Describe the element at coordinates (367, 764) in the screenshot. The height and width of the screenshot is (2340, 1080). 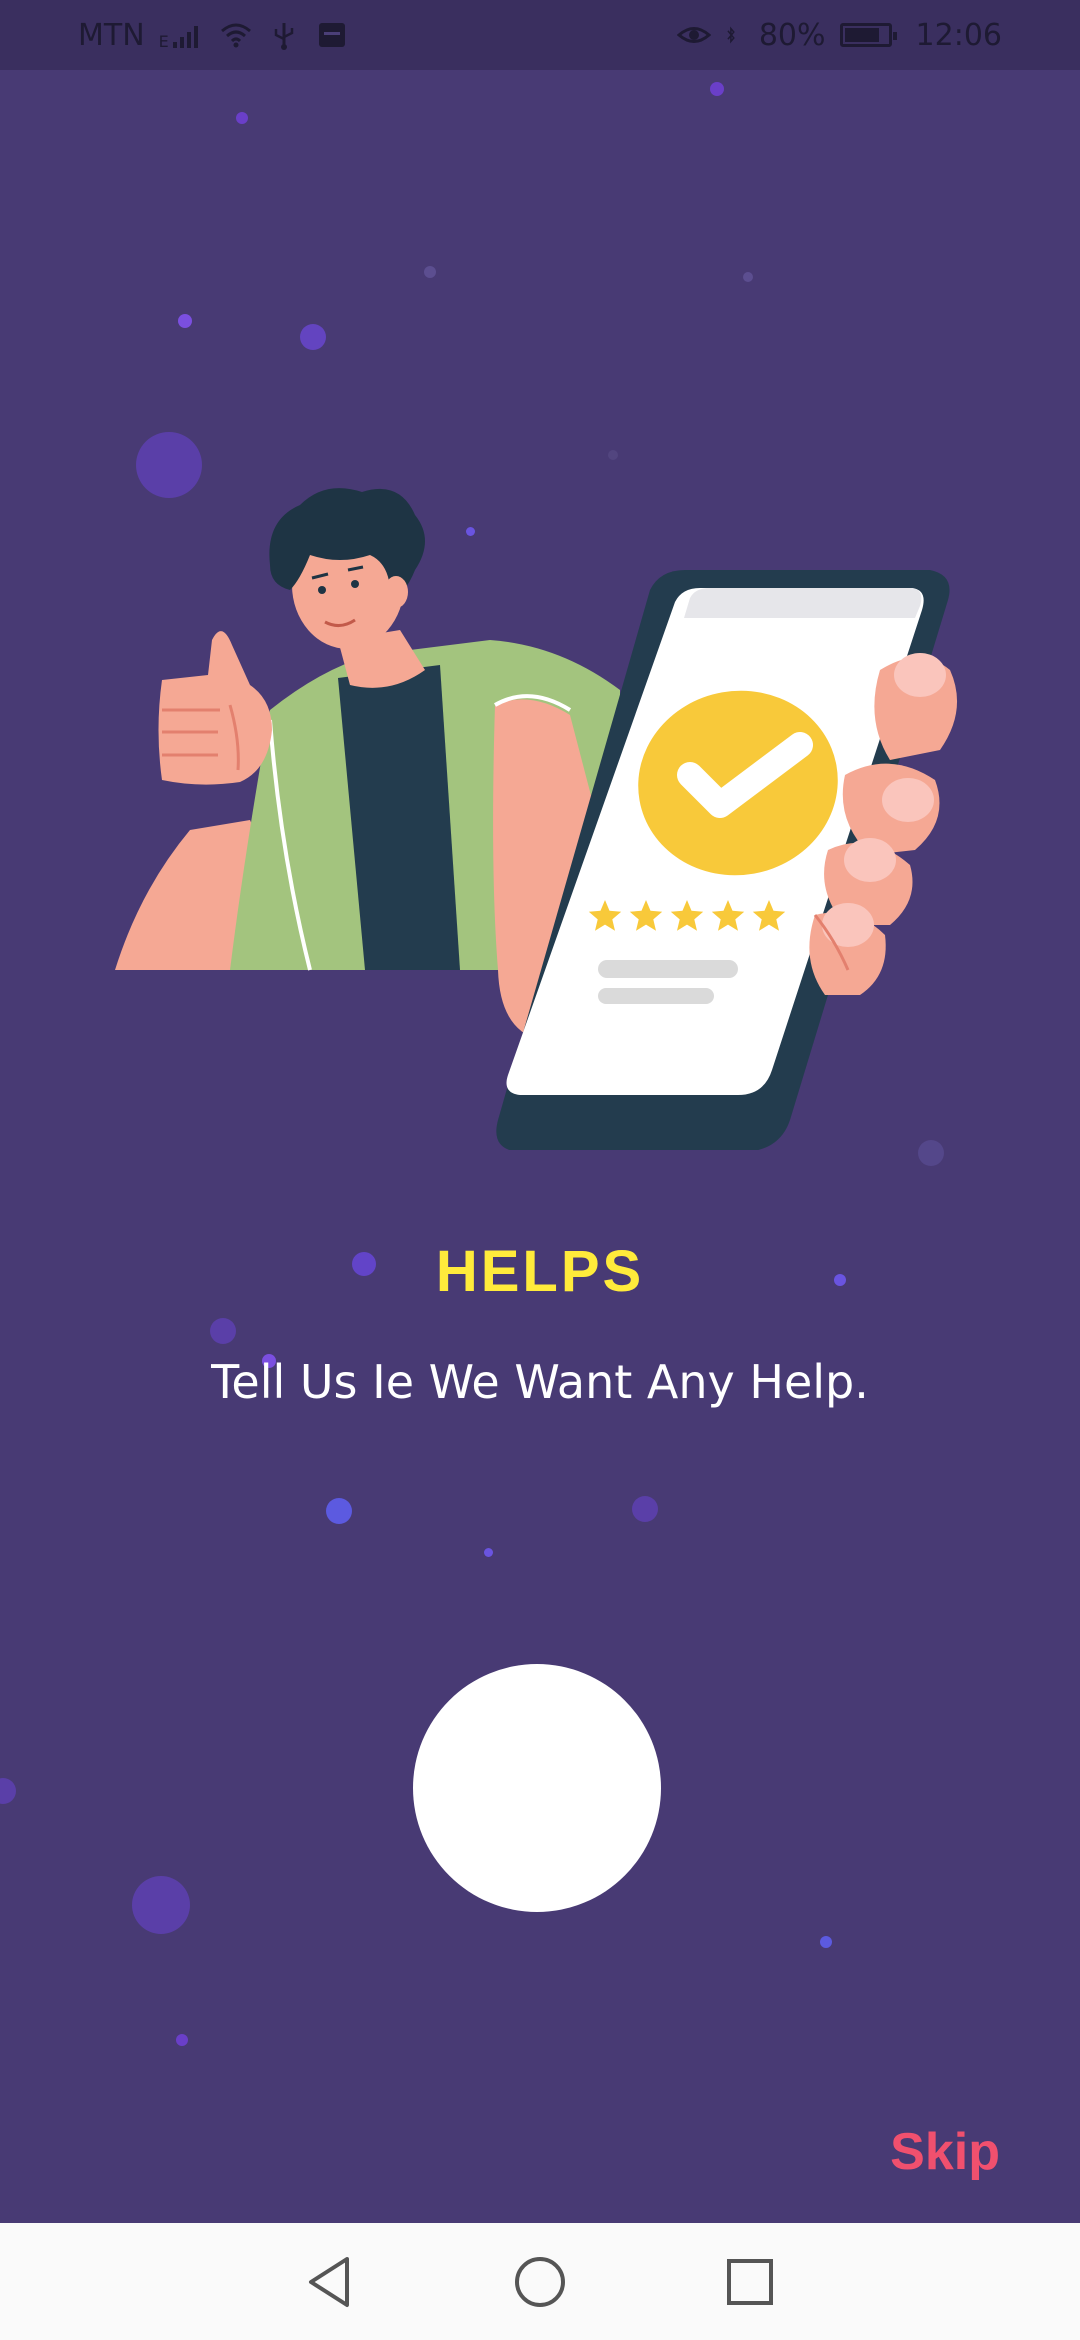
I see `person-figure` at that location.